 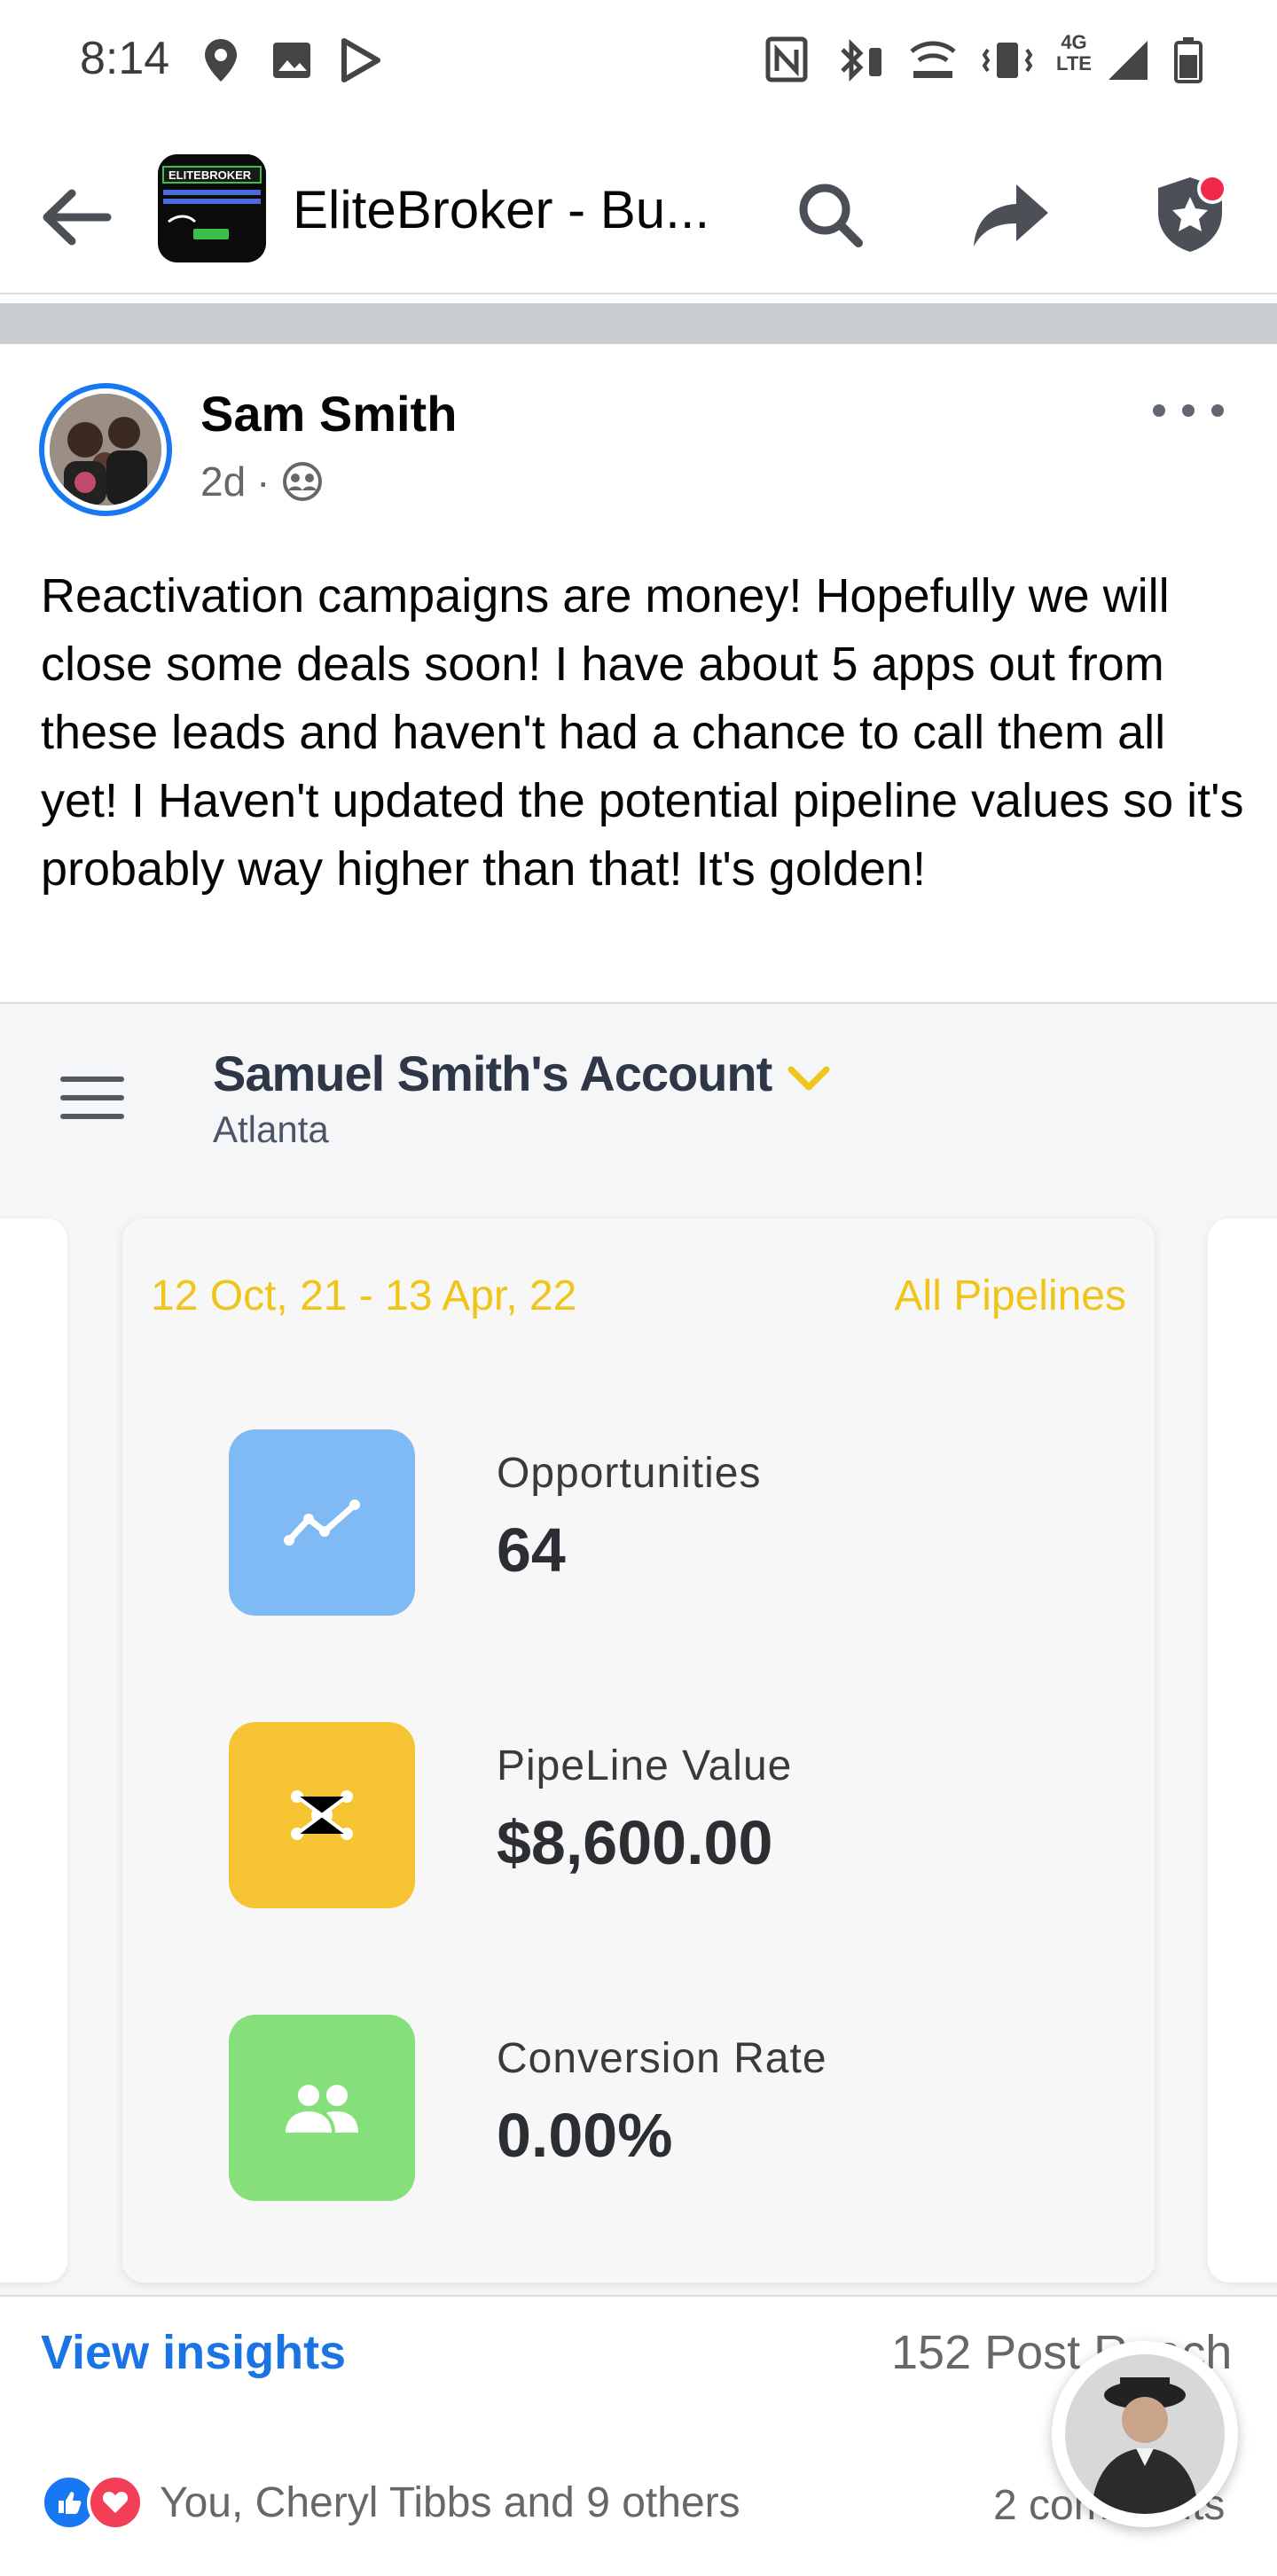 What do you see at coordinates (70, 2503) in the screenshot?
I see `thumbs-up-icon` at bounding box center [70, 2503].